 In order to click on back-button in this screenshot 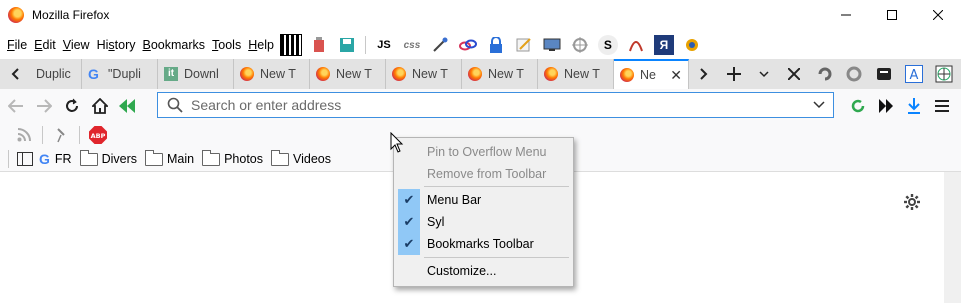, I will do `click(16, 106)`.